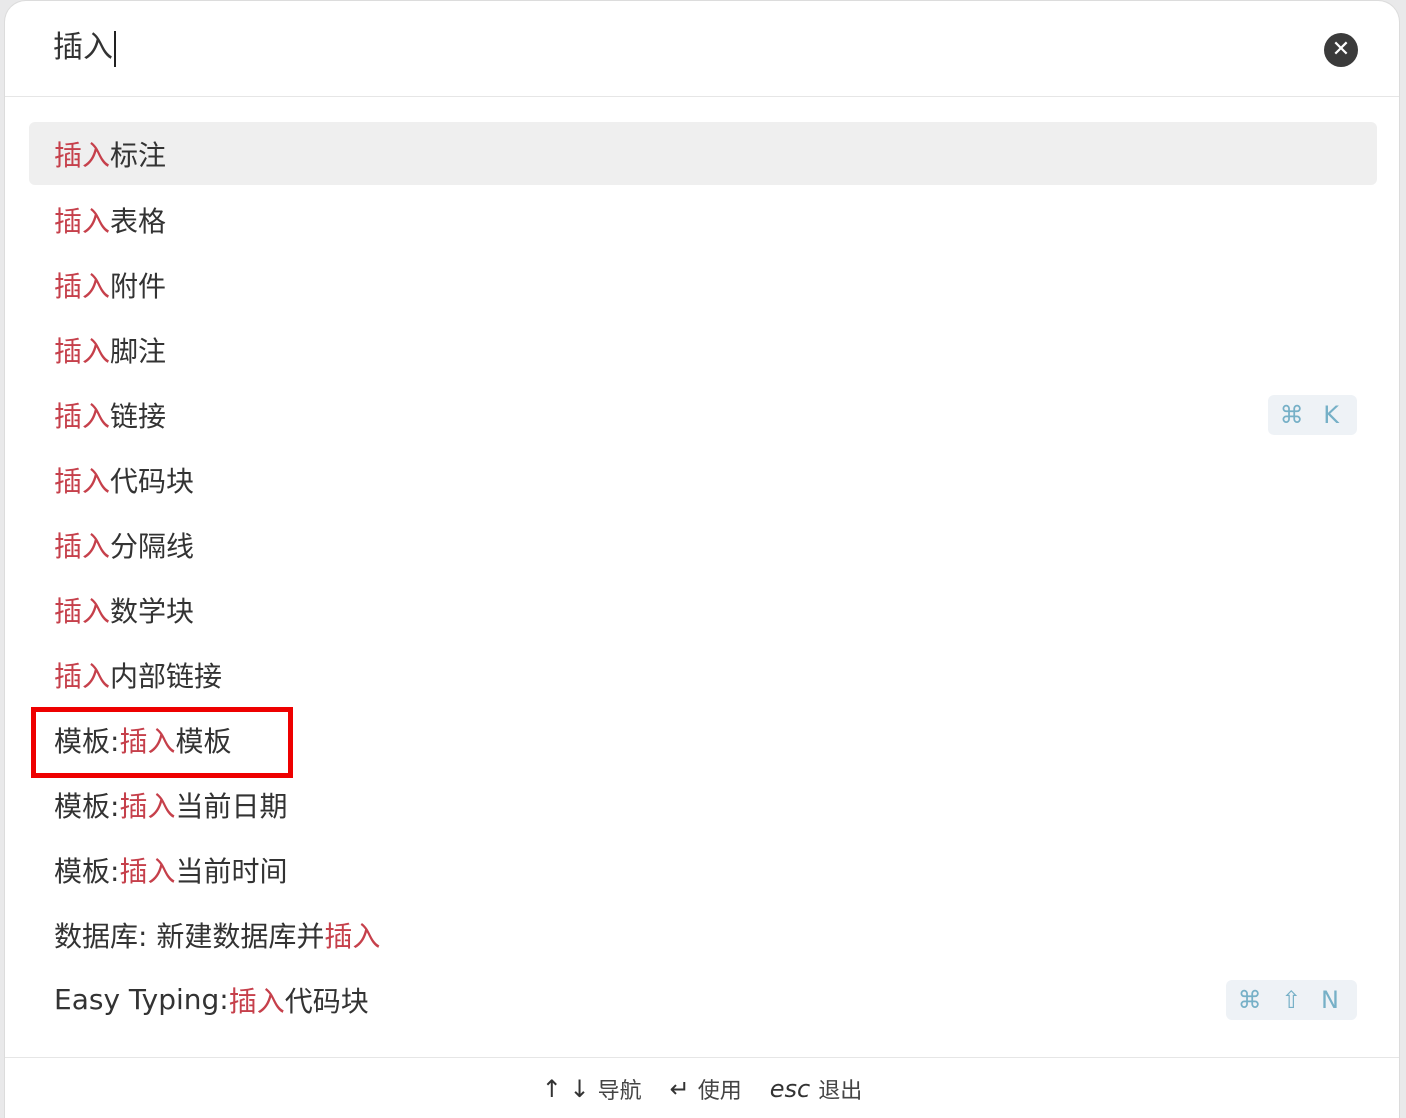 Image resolution: width=1406 pixels, height=1118 pixels. What do you see at coordinates (138, 155) in the screenshot?
I see `result-suffix: 标注` at bounding box center [138, 155].